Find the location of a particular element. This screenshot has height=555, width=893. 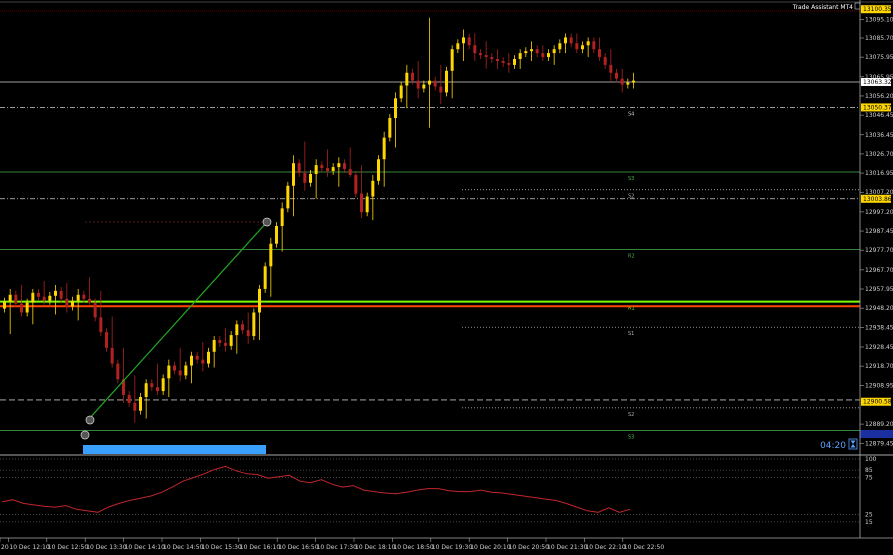

price-tick-label: 13075.95 is located at coordinates (879, 57).